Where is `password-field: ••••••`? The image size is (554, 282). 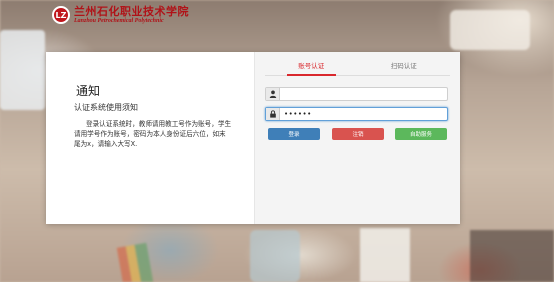 password-field: •••••• is located at coordinates (356, 114).